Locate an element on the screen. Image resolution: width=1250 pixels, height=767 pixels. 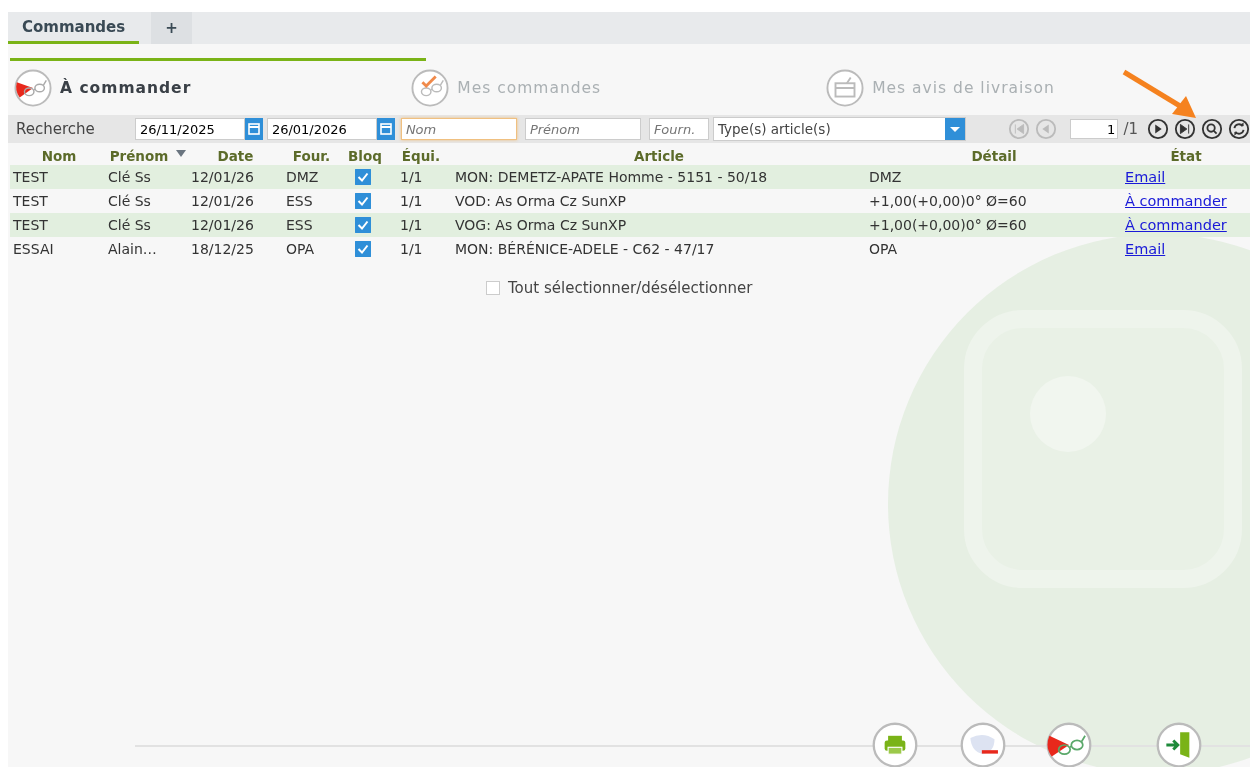
table-cell-text: TEST is located at coordinates (30, 201).